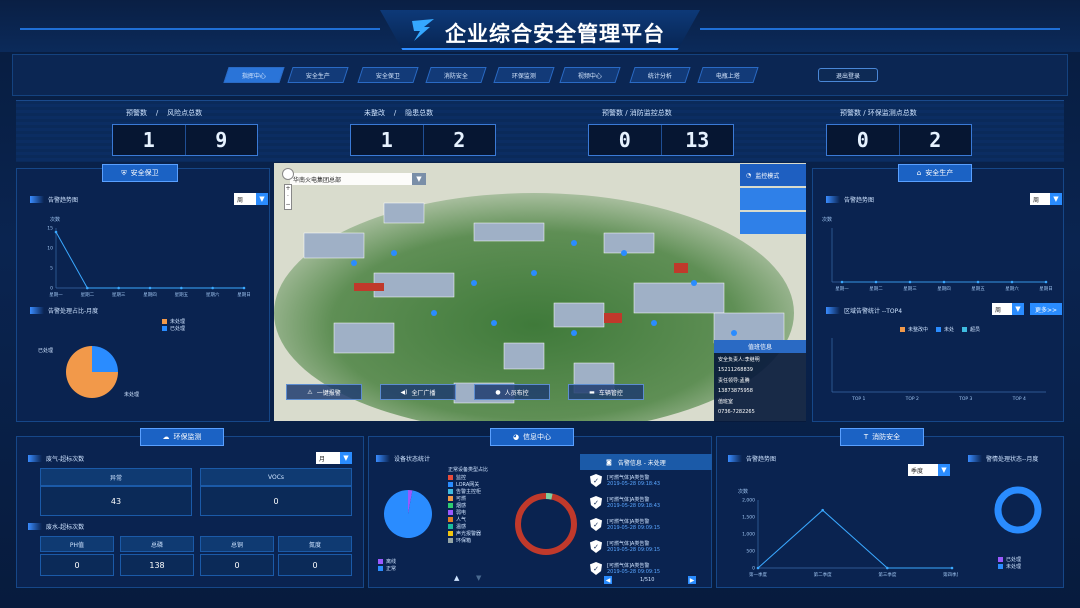 The width and height of the screenshot is (1080, 608). I want to click on production-alarm-title: 告警趋势图, so click(850, 199).